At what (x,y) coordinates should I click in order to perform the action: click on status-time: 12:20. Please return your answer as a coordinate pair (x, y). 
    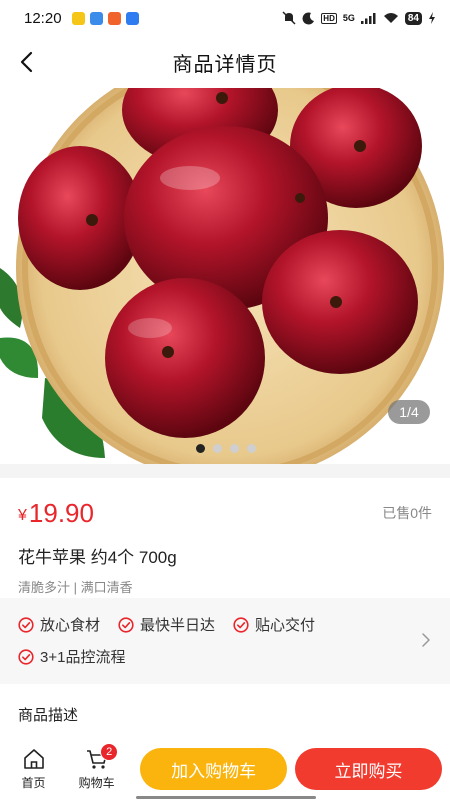
    Looking at the image, I should click on (43, 18).